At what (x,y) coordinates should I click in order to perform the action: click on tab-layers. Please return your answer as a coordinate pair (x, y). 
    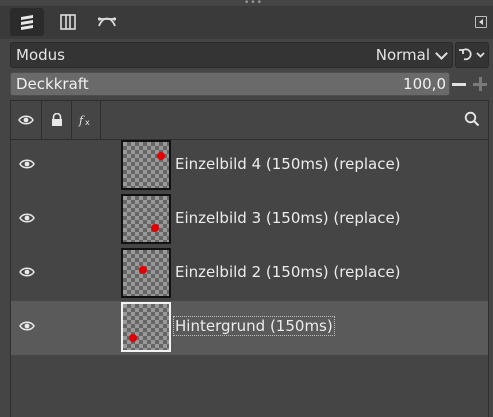
    Looking at the image, I should click on (27, 22).